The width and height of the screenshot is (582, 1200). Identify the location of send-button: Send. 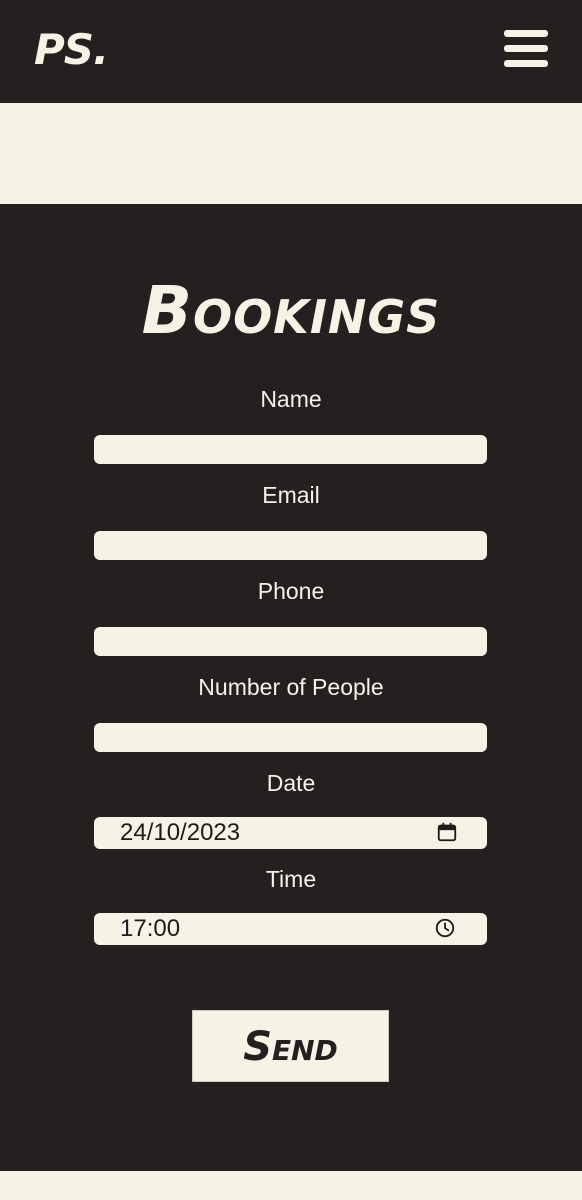
(290, 1046).